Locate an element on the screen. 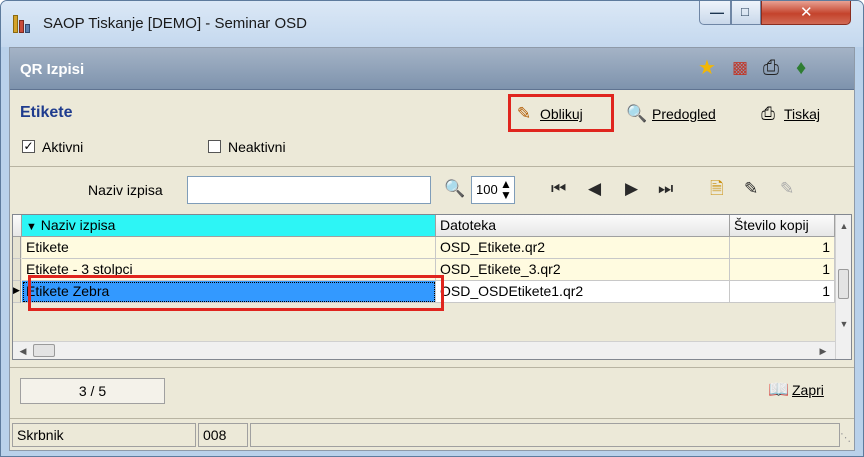 This screenshot has height=457, width=864. column-header-copies: Število kopij is located at coordinates (782, 226).